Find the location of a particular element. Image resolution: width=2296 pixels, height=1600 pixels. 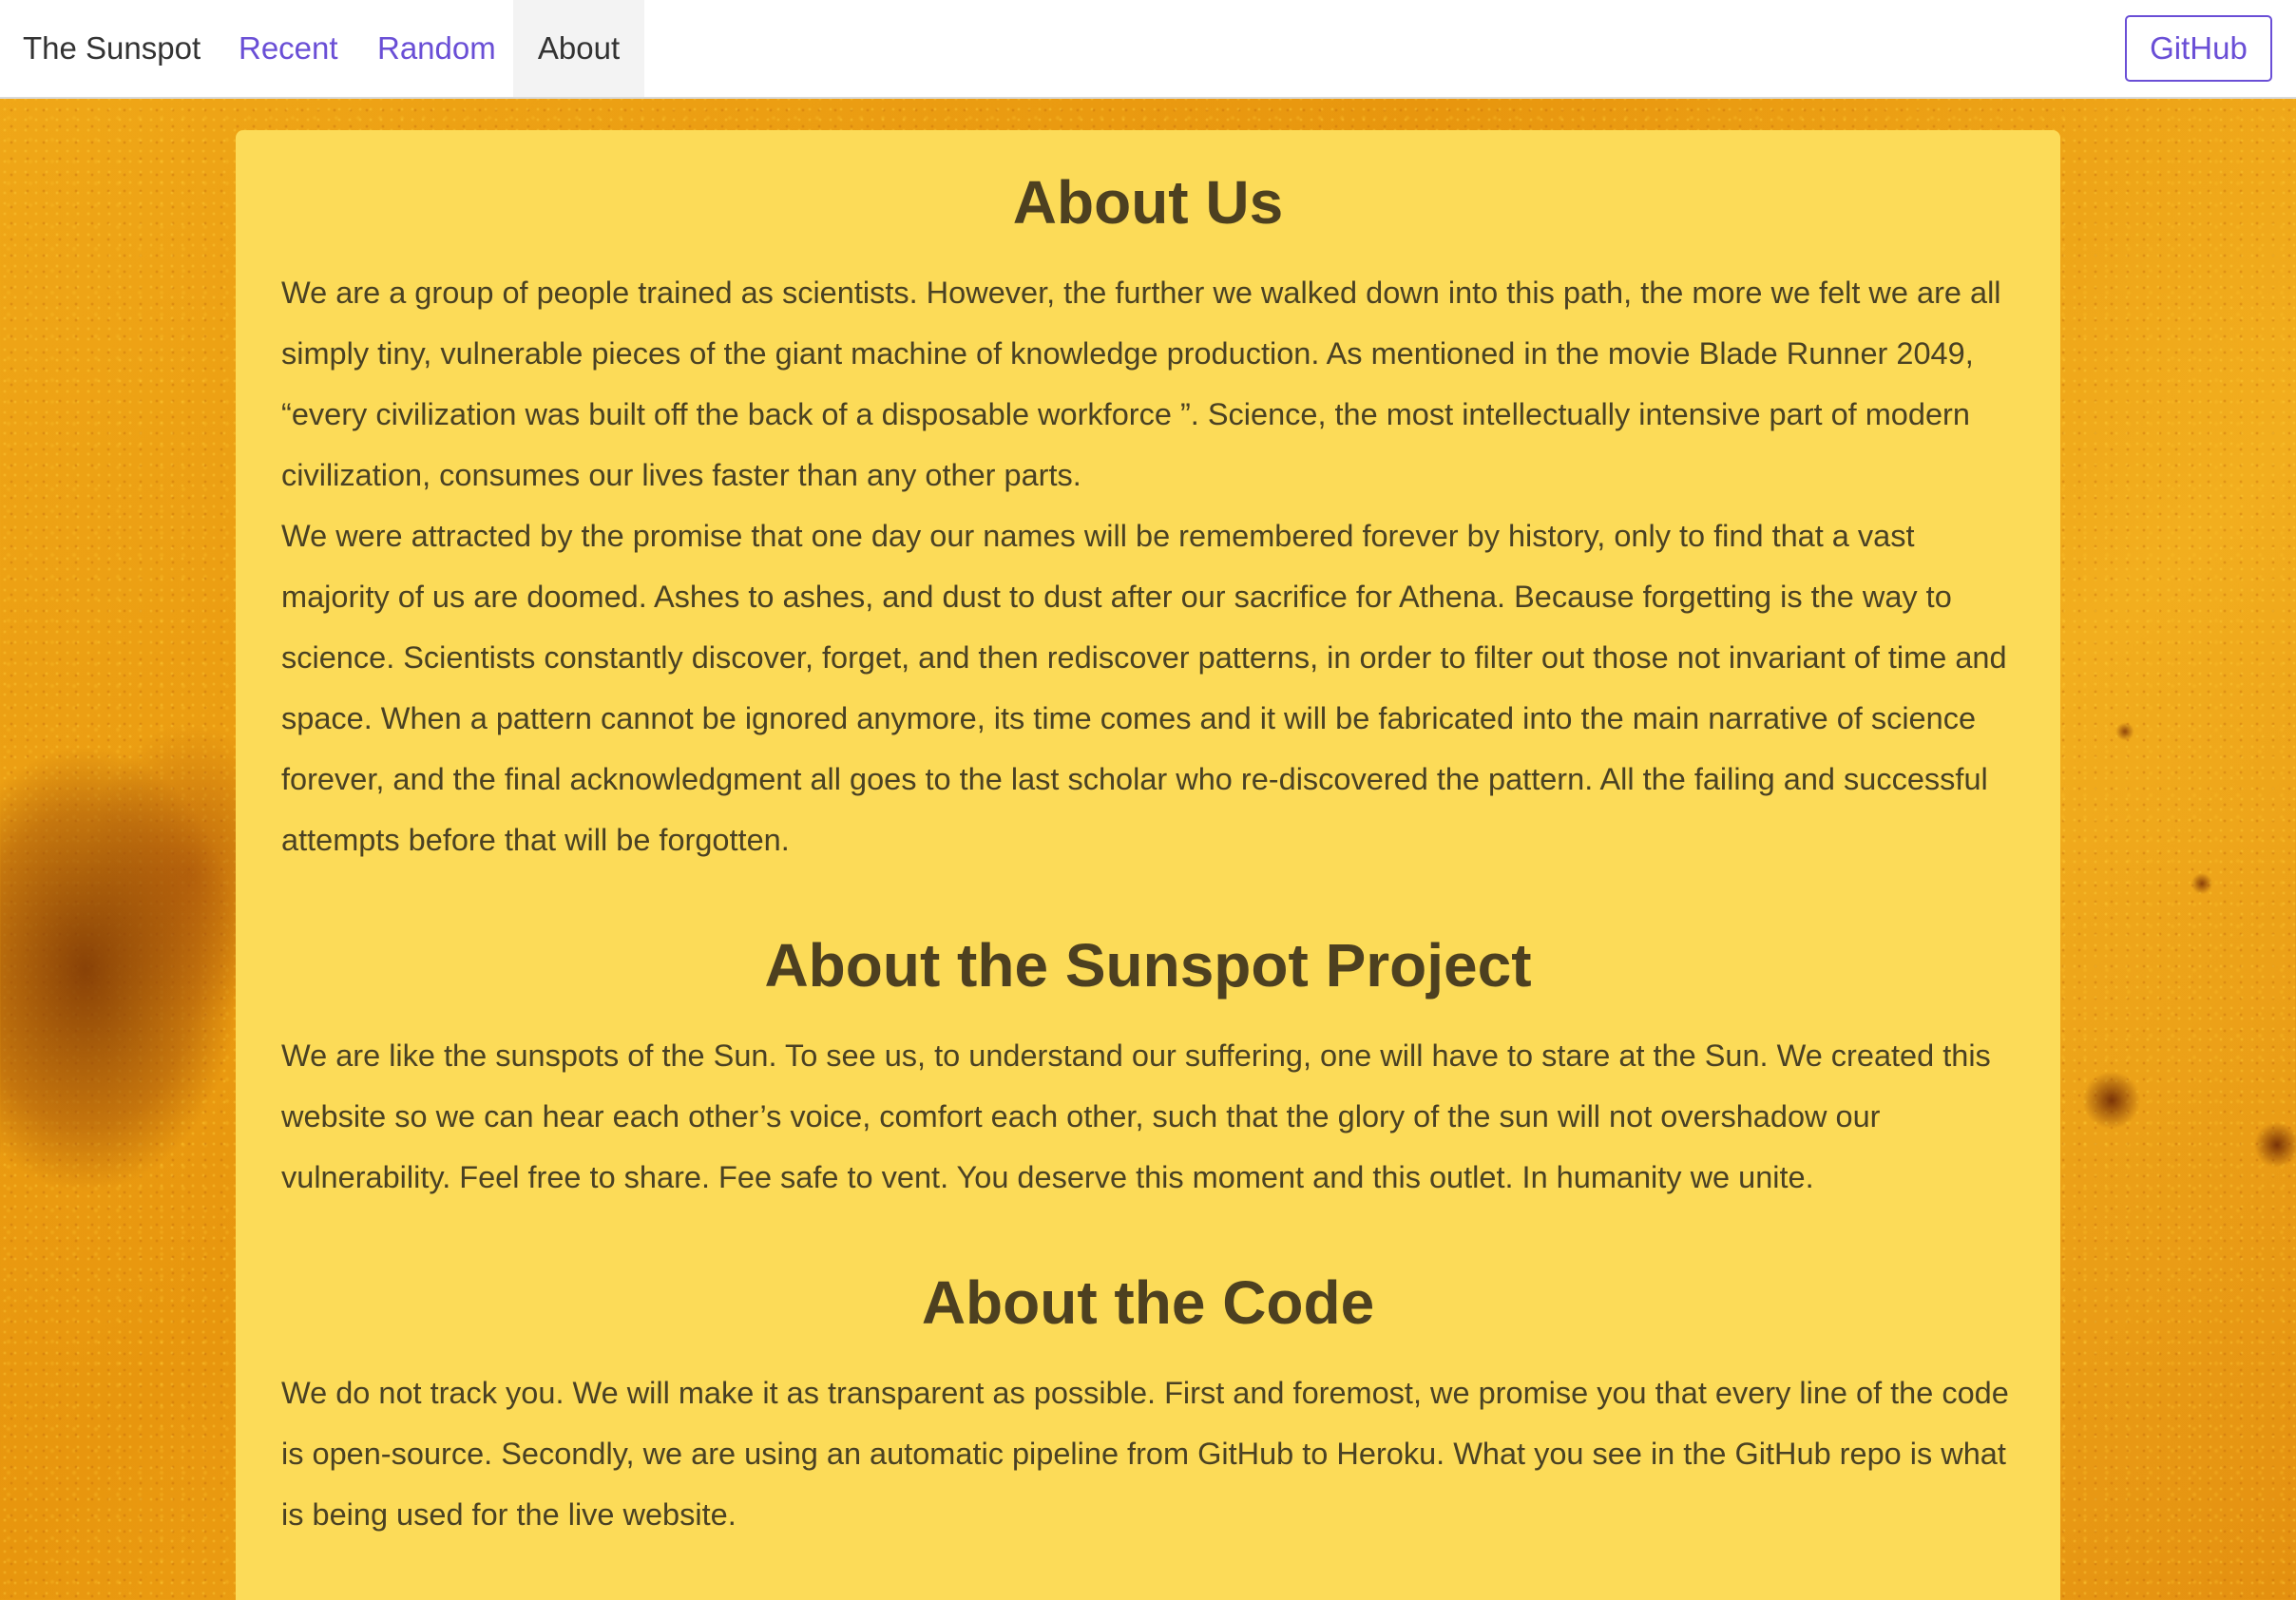

top-navbar: The Sunspot Recent Random About GitHub is located at coordinates (1148, 49).